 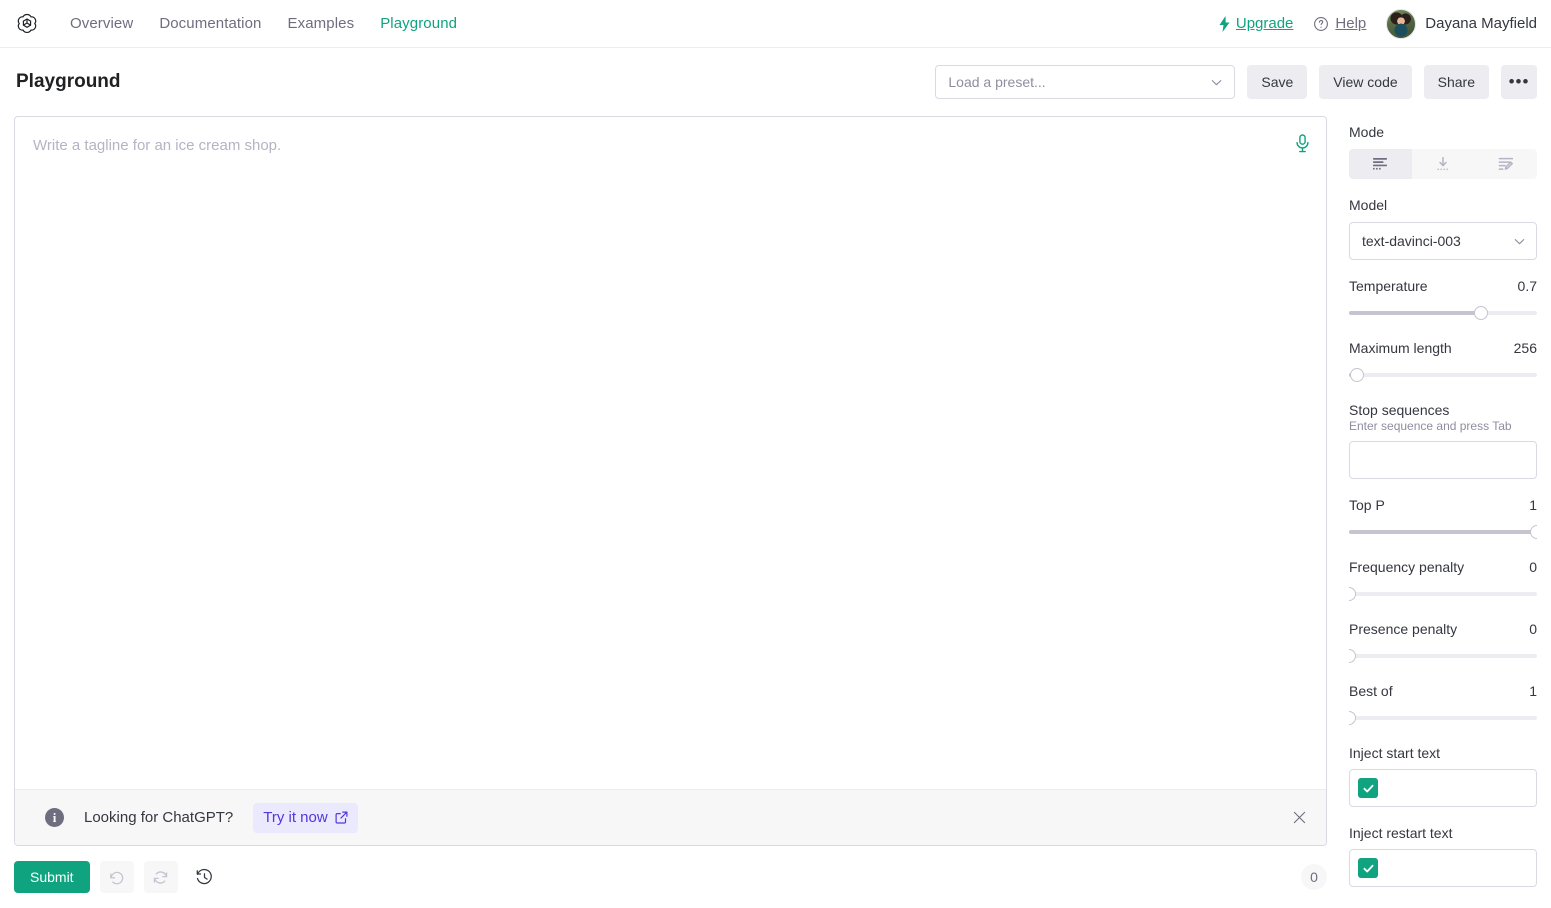 I want to click on maximum-length-value: 256, so click(x=1525, y=348).